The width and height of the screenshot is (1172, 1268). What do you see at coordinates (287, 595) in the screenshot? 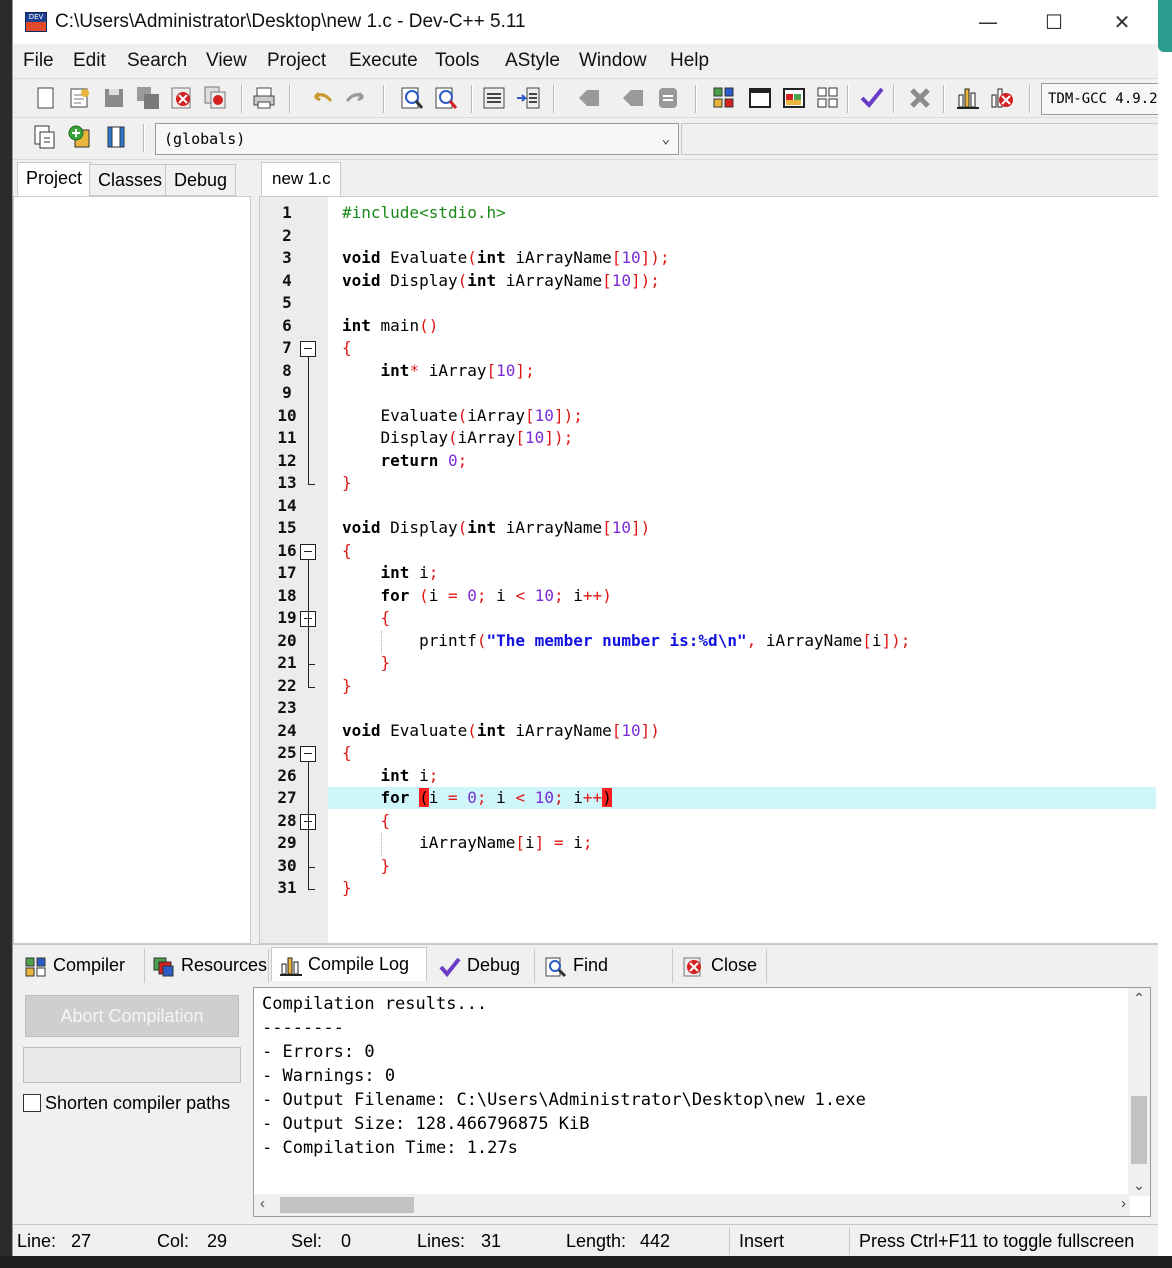
I see `line-number: 18` at bounding box center [287, 595].